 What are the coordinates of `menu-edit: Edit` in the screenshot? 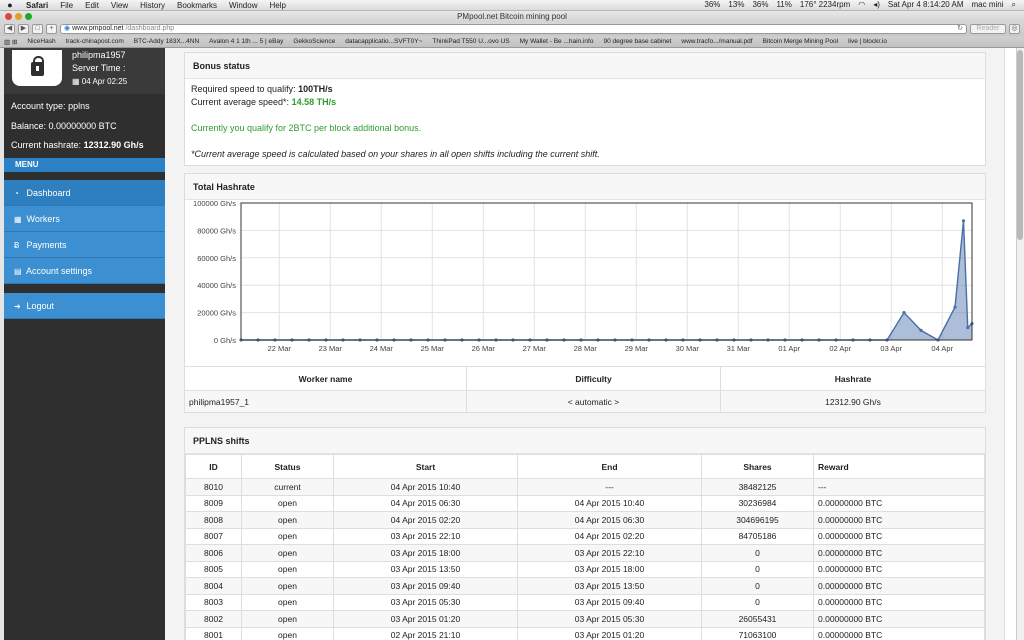 It's located at (92, 5).